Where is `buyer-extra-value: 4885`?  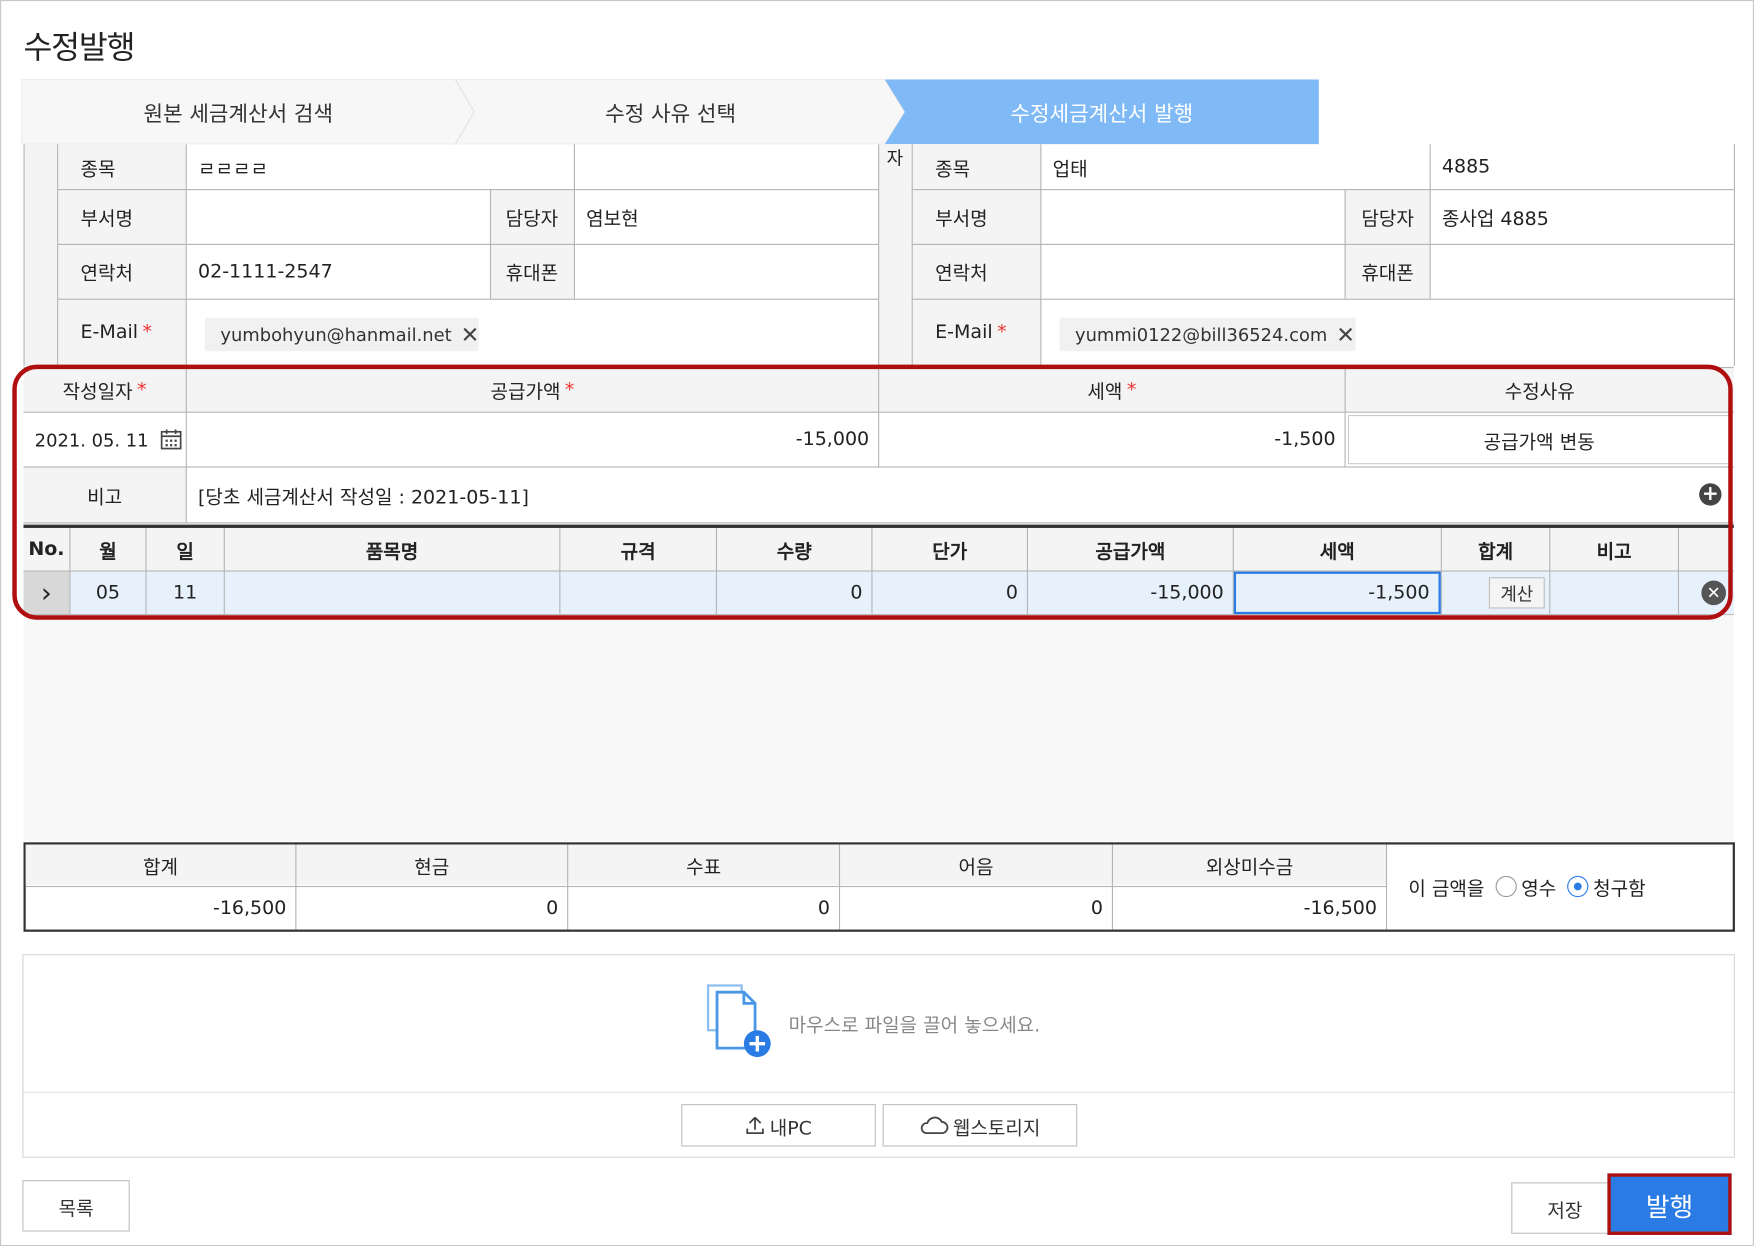
buyer-extra-value: 4885 is located at coordinates (1582, 166).